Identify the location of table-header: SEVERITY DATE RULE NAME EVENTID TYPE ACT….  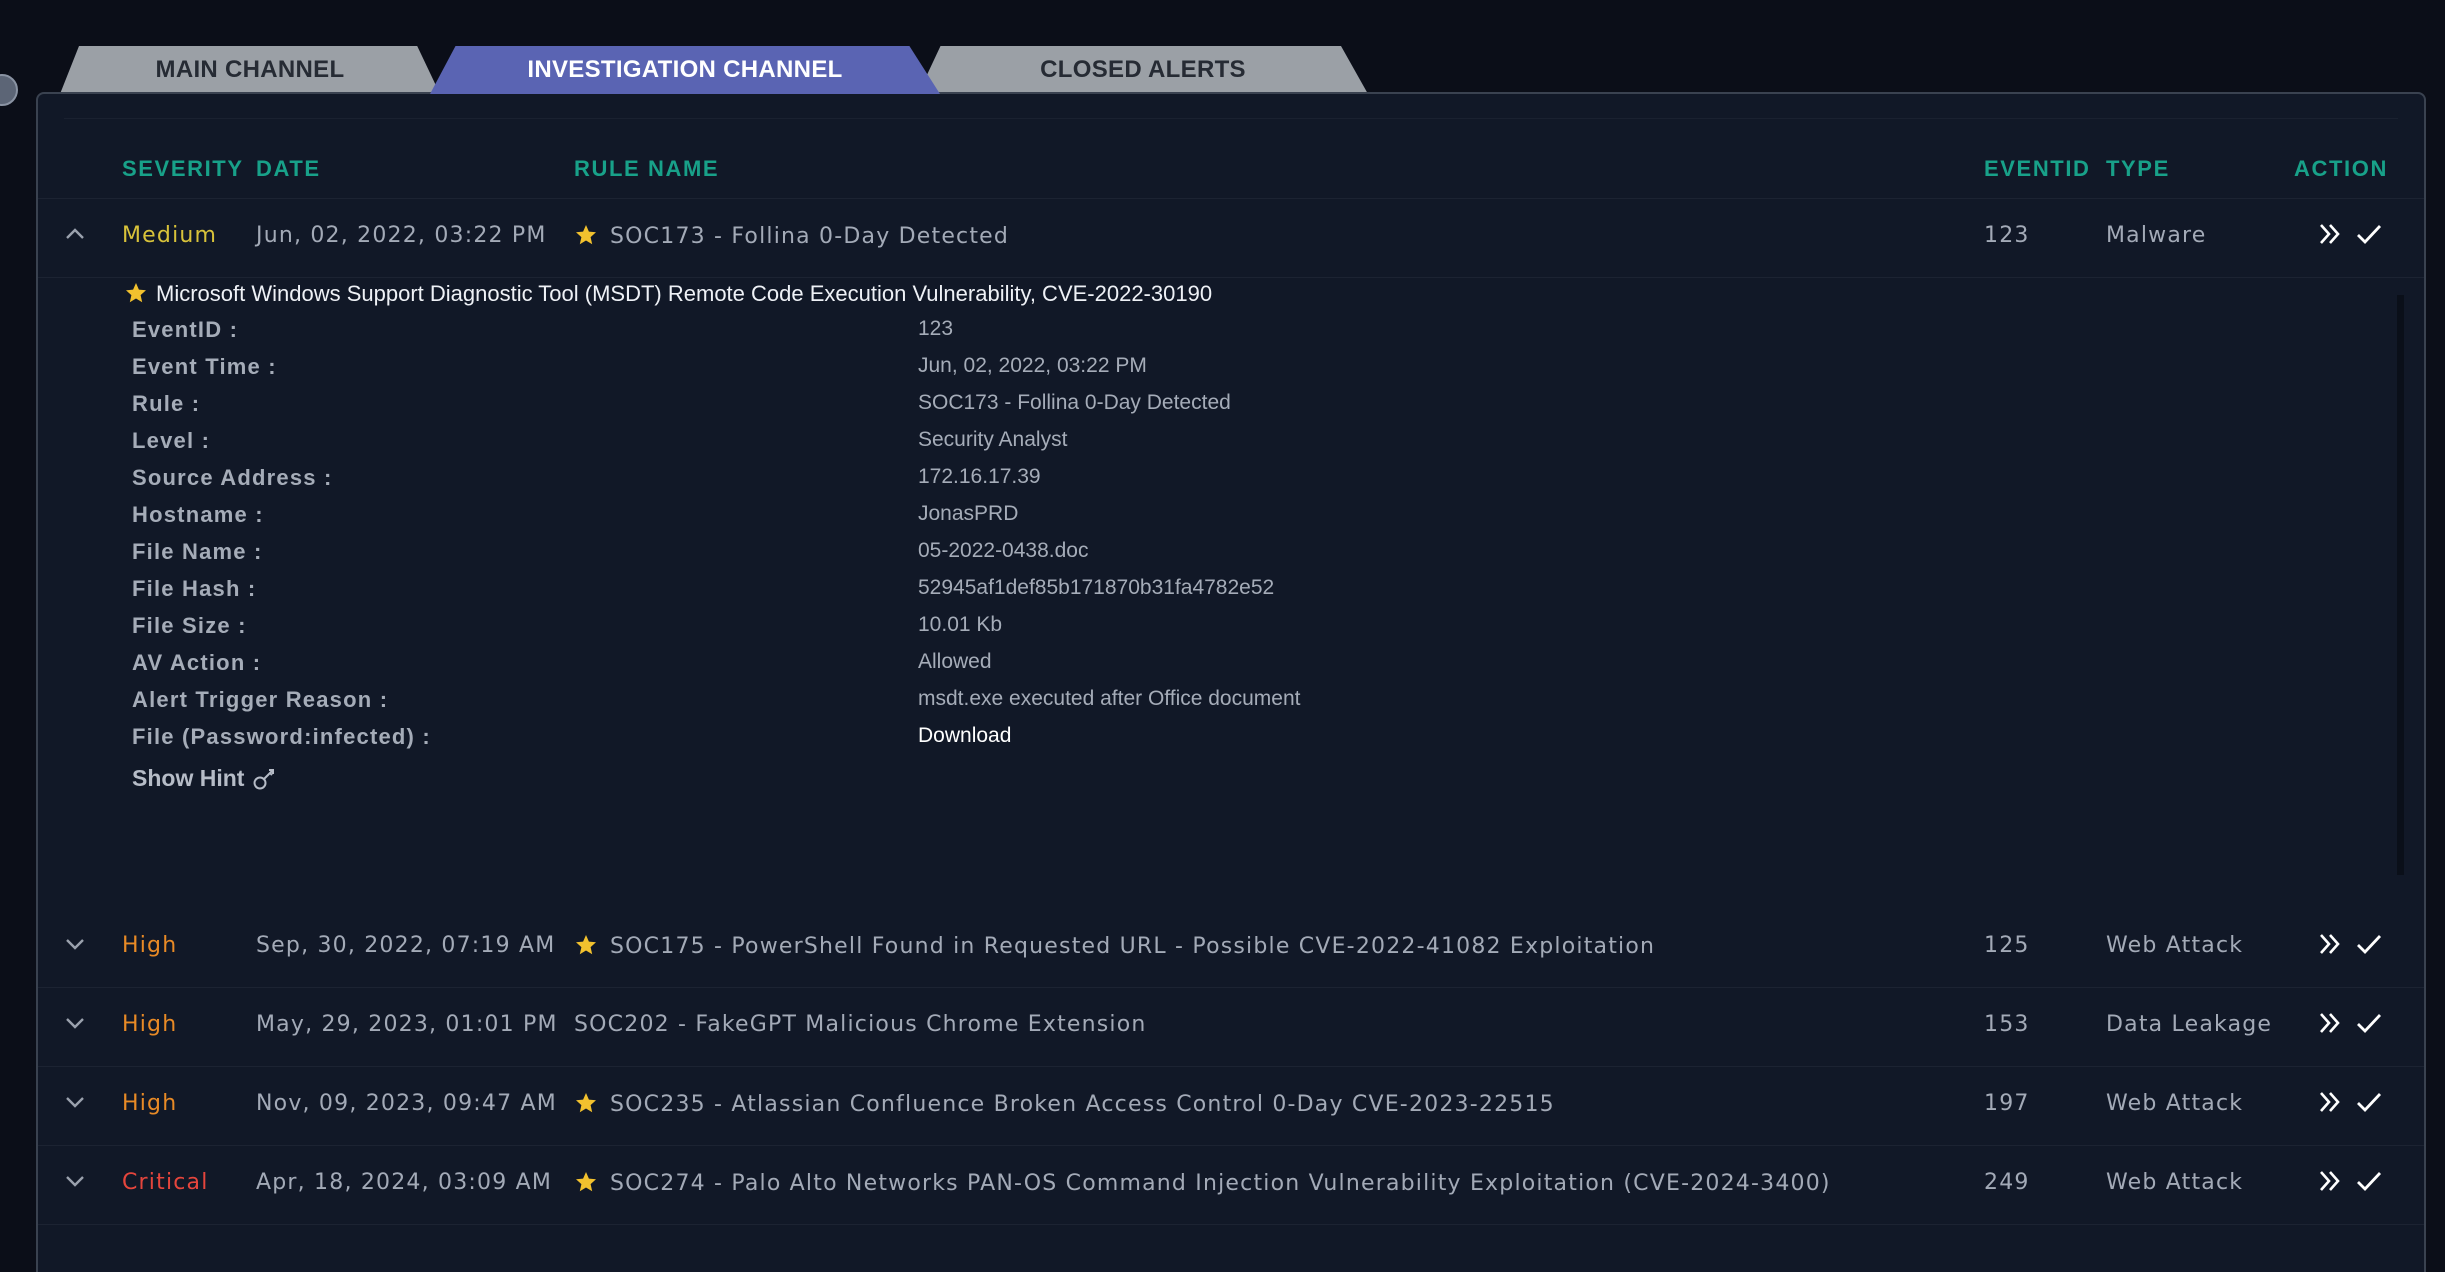
(1231, 172).